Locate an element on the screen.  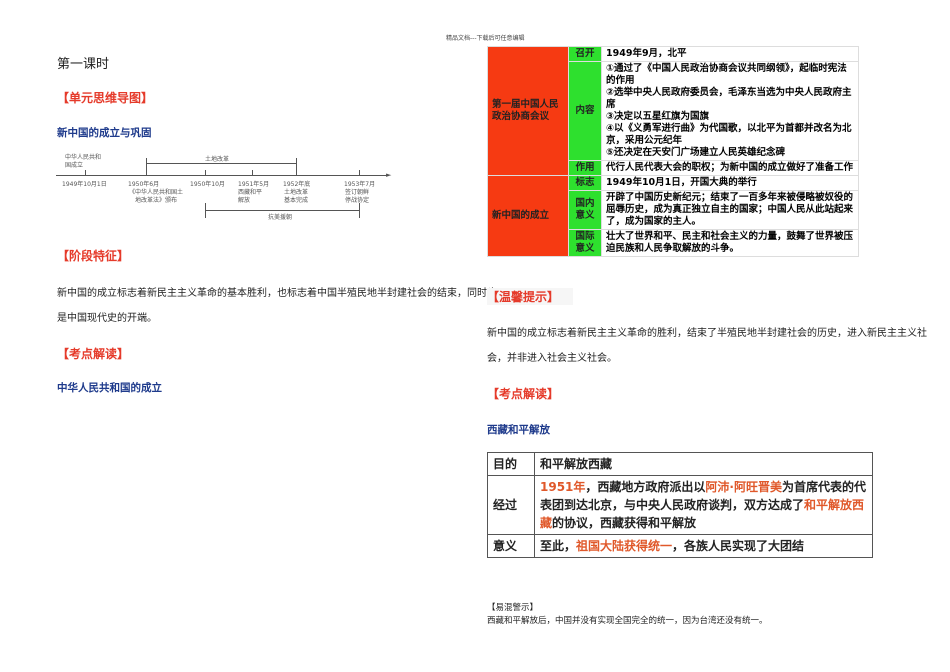
highlight: 1951年 is located at coordinates (563, 487).